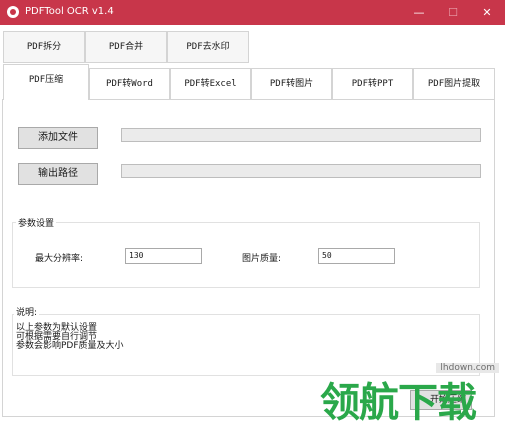 This screenshot has width=505, height=428. Describe the element at coordinates (129, 84) in the screenshot. I see `tab-pdf-to-word: PDF转Word` at that location.